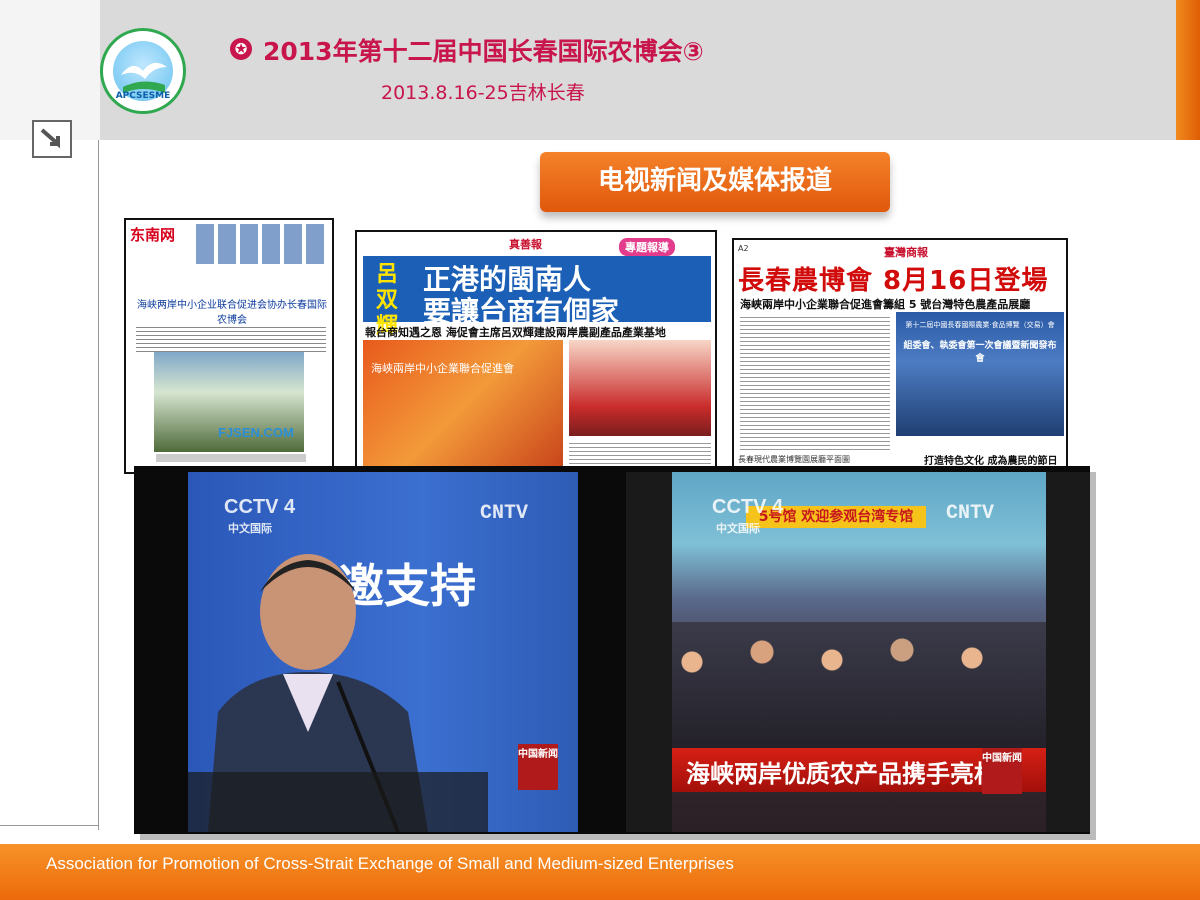 The image size is (1200, 900). I want to click on arrow-box-icon, so click(52, 139).